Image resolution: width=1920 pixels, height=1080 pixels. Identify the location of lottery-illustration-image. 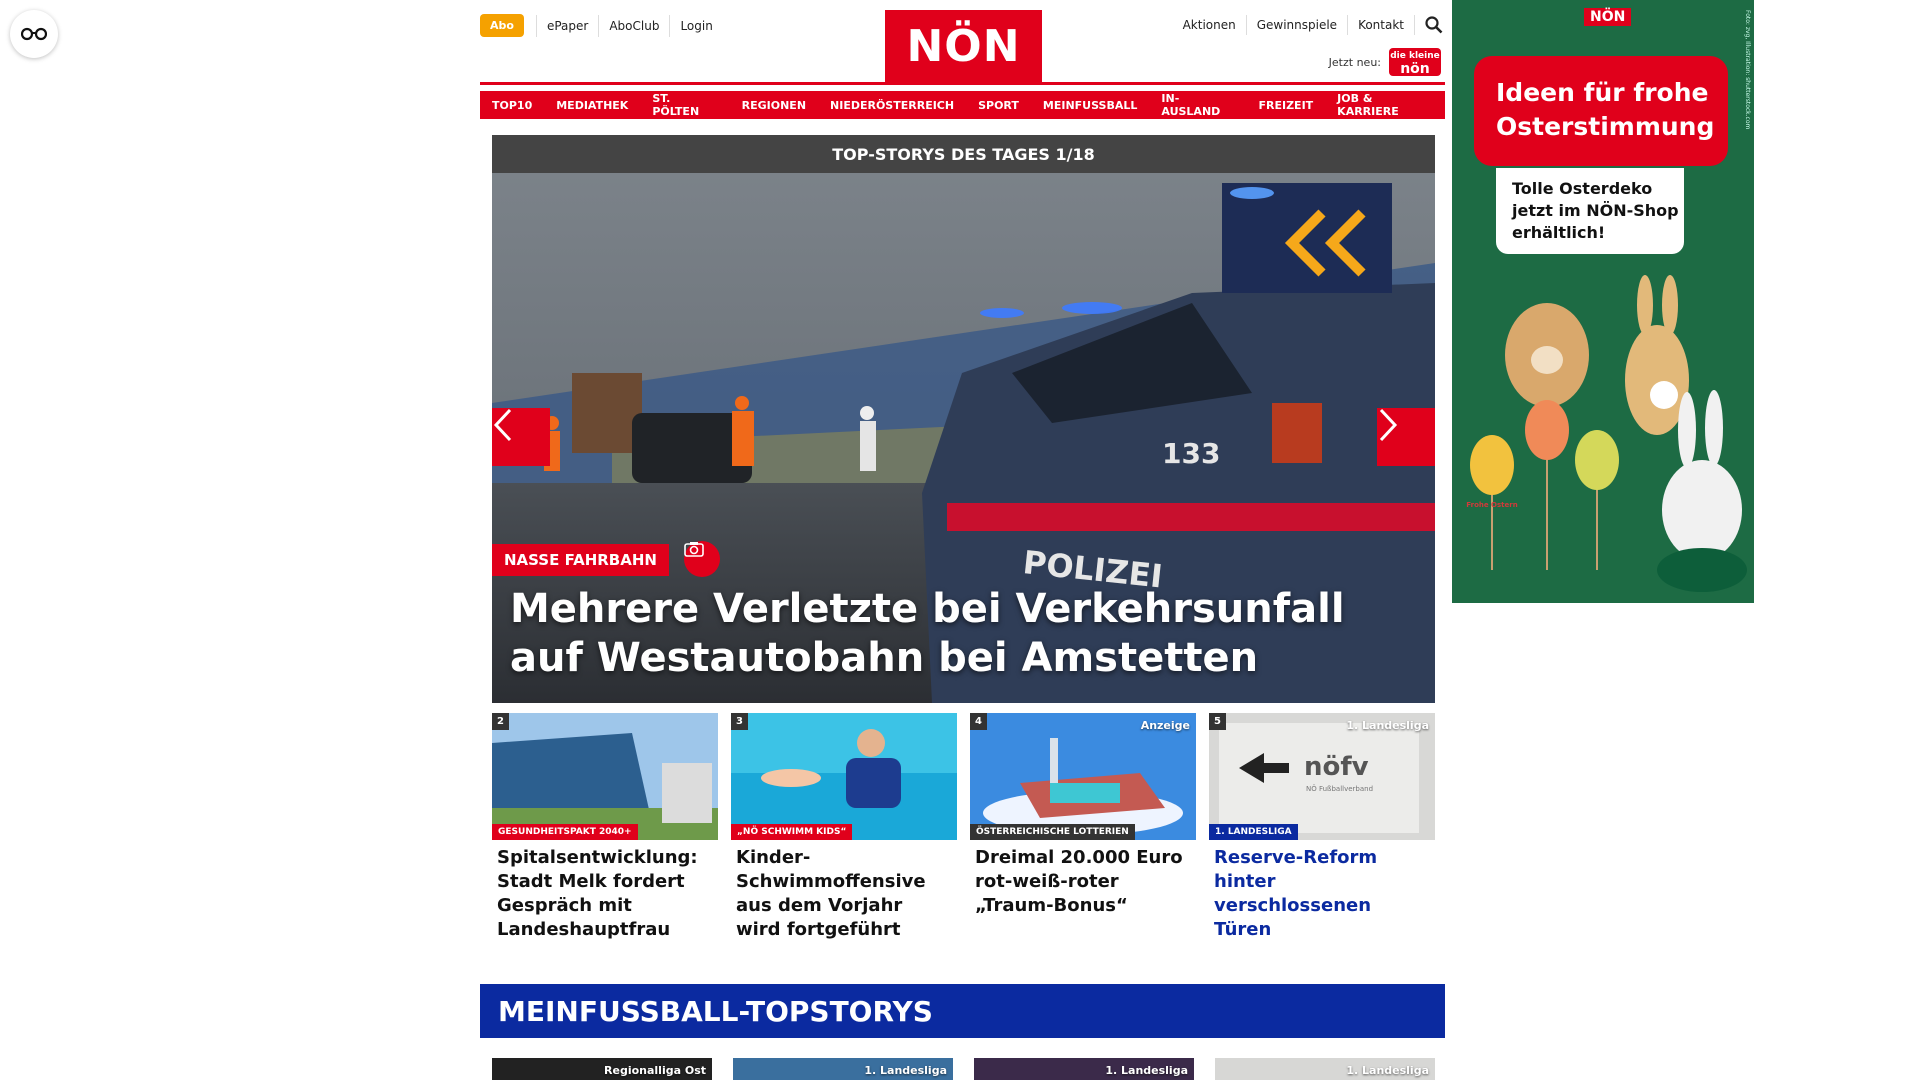
(1083, 776).